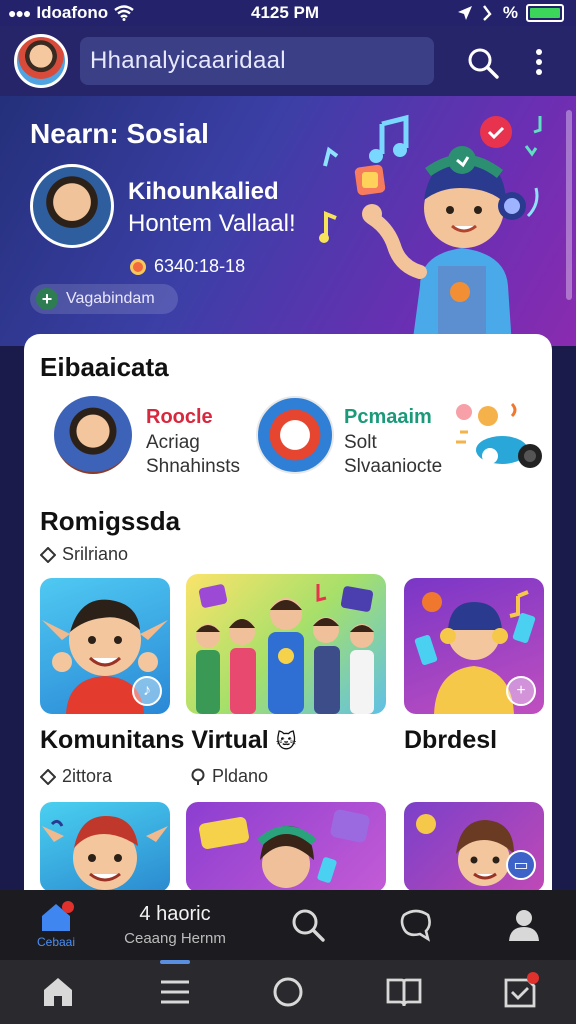  Describe the element at coordinates (105, 853) in the screenshot. I see `pirate-character-image` at that location.